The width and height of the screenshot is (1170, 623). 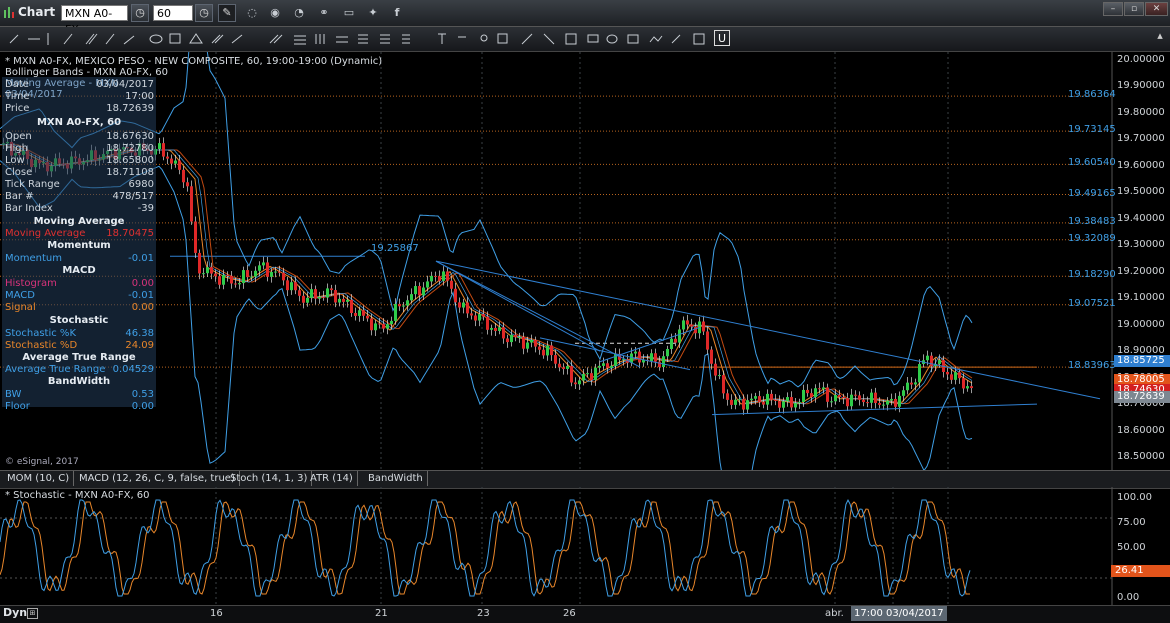 I want to click on info-row-label: Open, so click(x=18, y=136).